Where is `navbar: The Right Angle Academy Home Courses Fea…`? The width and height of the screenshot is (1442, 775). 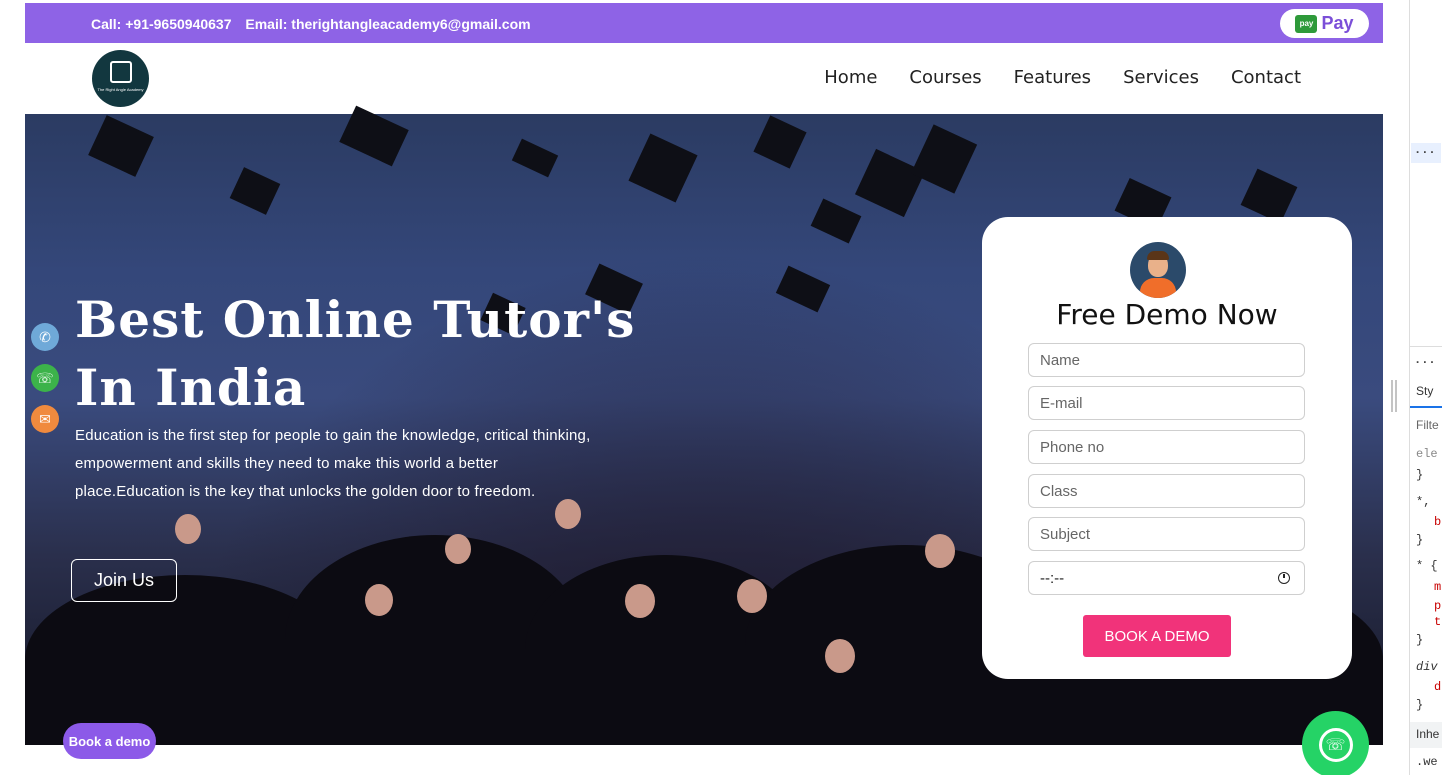
navbar: The Right Angle Academy Home Courses Fea… is located at coordinates (704, 78).